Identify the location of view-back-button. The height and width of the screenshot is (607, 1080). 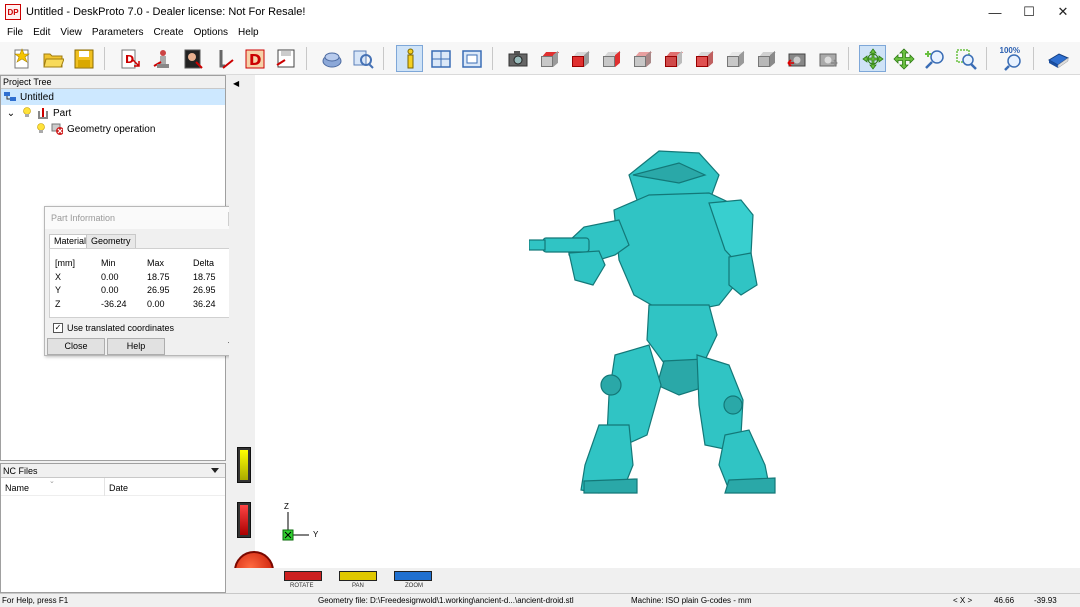
(641, 58).